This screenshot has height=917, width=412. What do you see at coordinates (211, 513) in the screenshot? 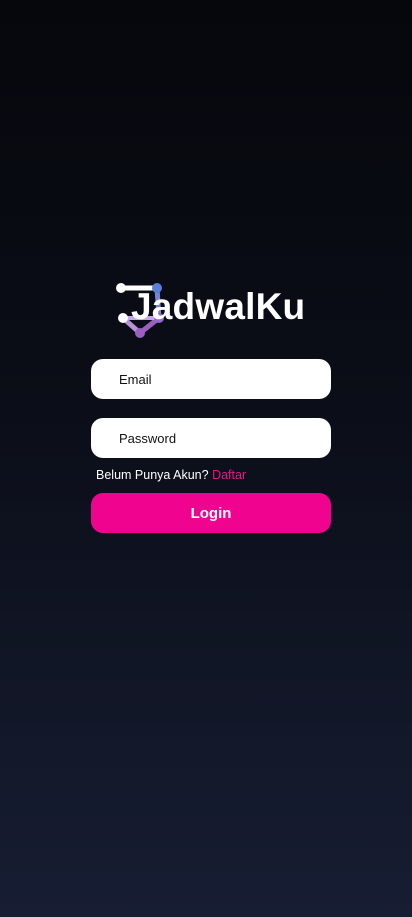
I see `login-button: Login` at bounding box center [211, 513].